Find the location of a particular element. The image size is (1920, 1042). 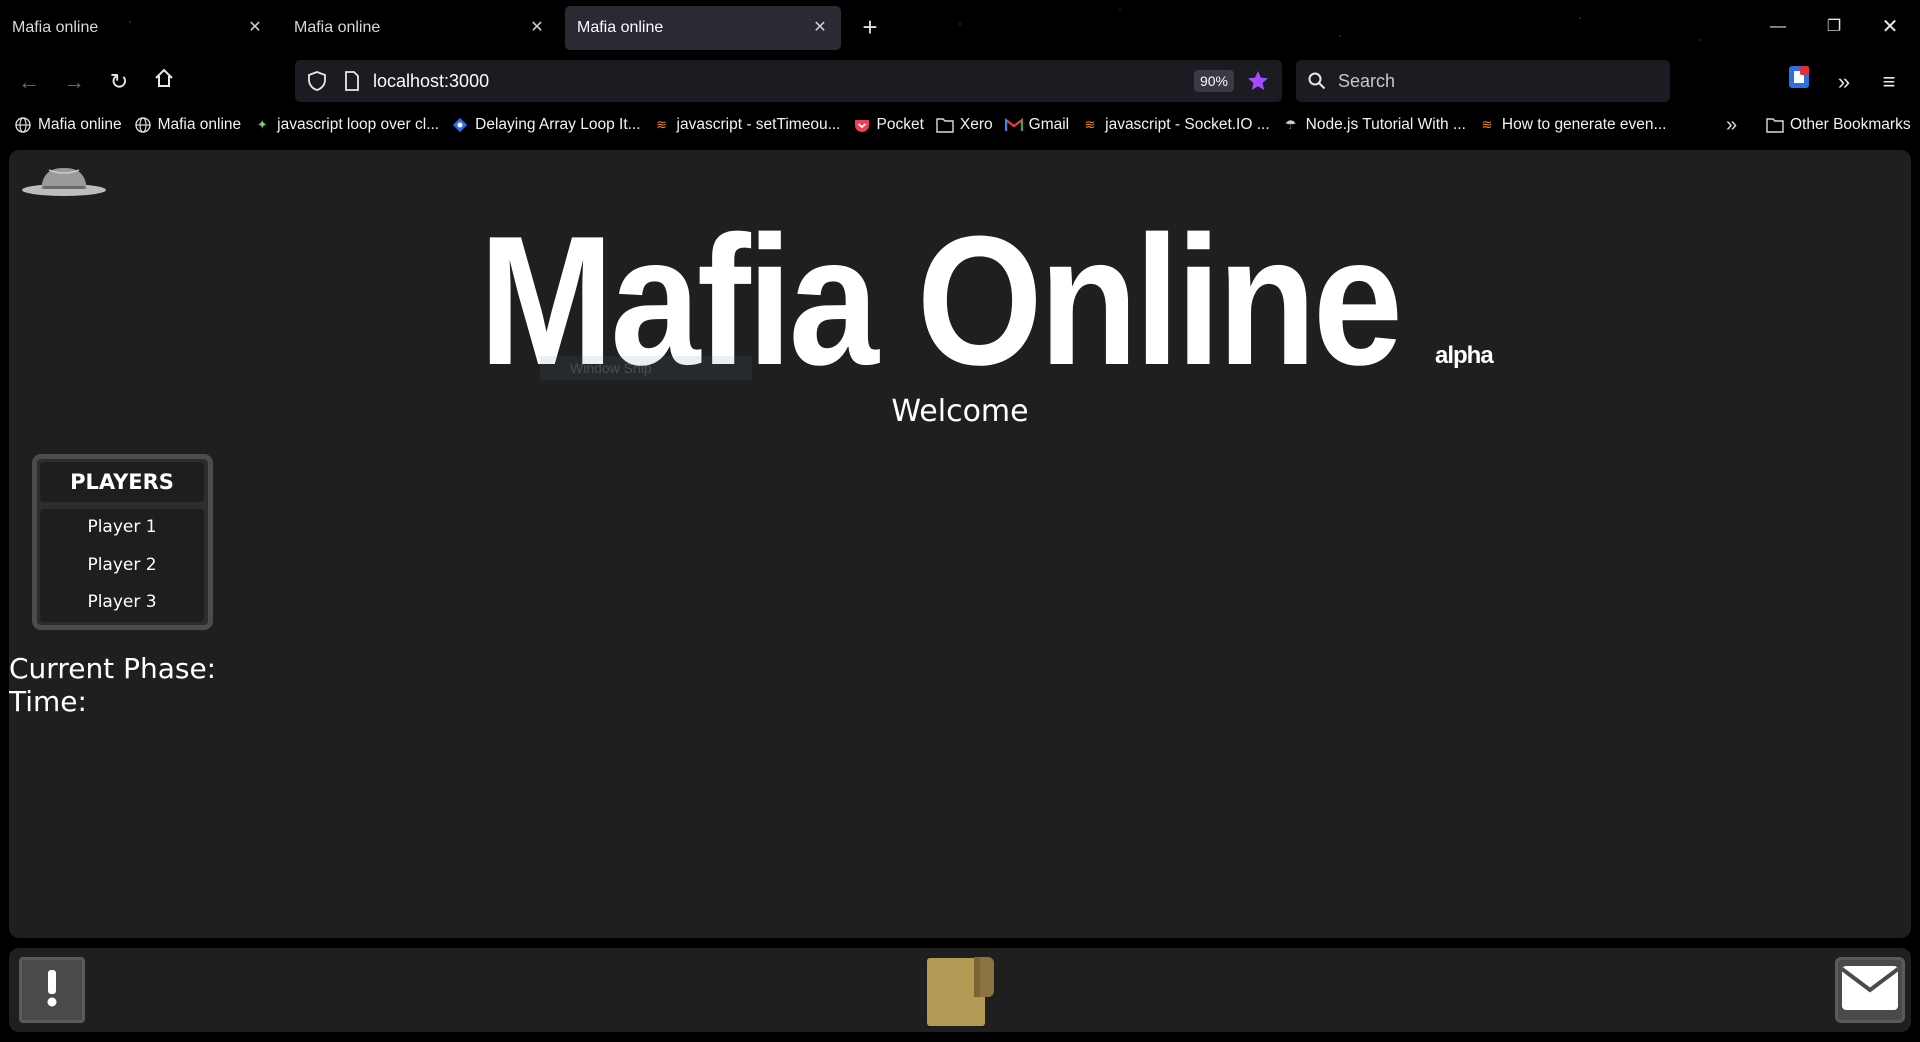

bookmark-star-icon is located at coordinates (1258, 81).